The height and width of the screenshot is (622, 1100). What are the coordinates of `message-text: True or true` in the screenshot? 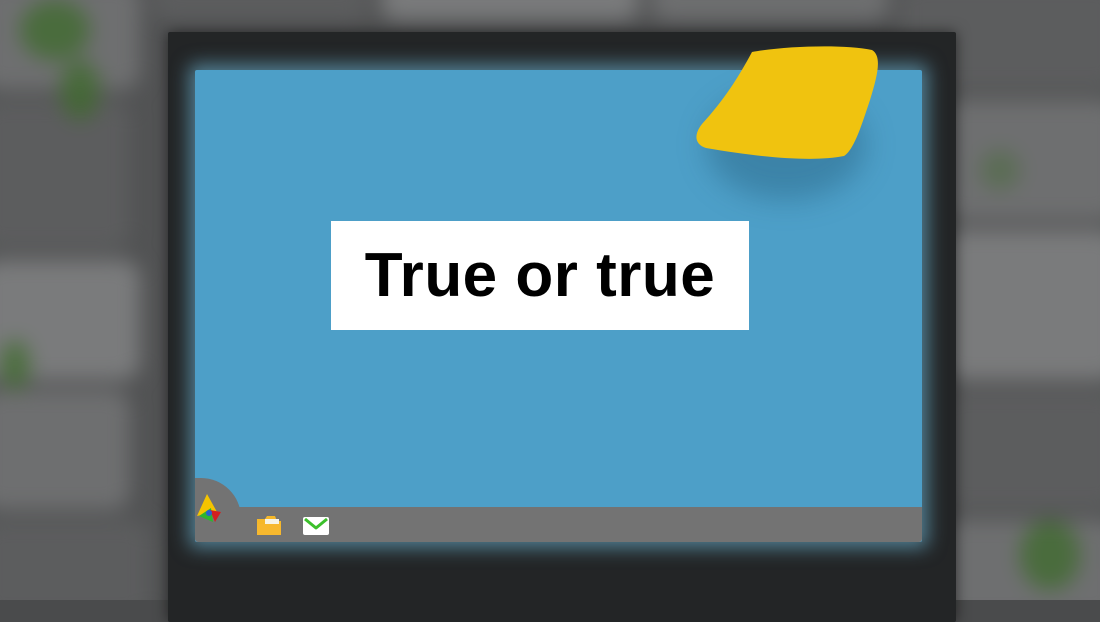 It's located at (540, 275).